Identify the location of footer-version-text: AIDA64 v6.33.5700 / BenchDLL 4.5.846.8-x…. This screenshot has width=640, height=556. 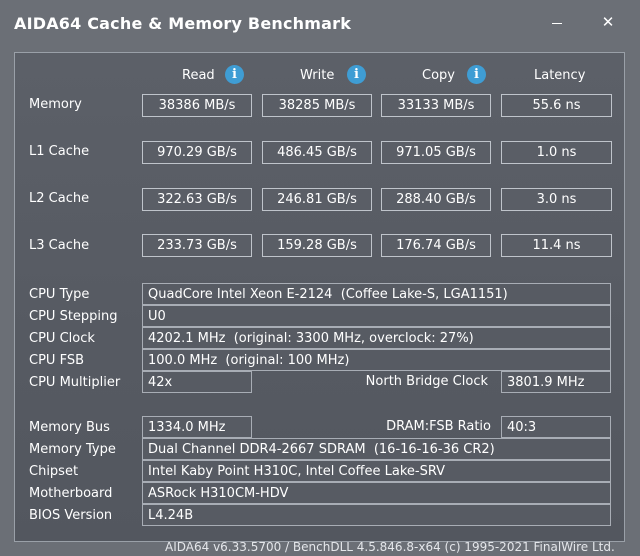
(390, 547).